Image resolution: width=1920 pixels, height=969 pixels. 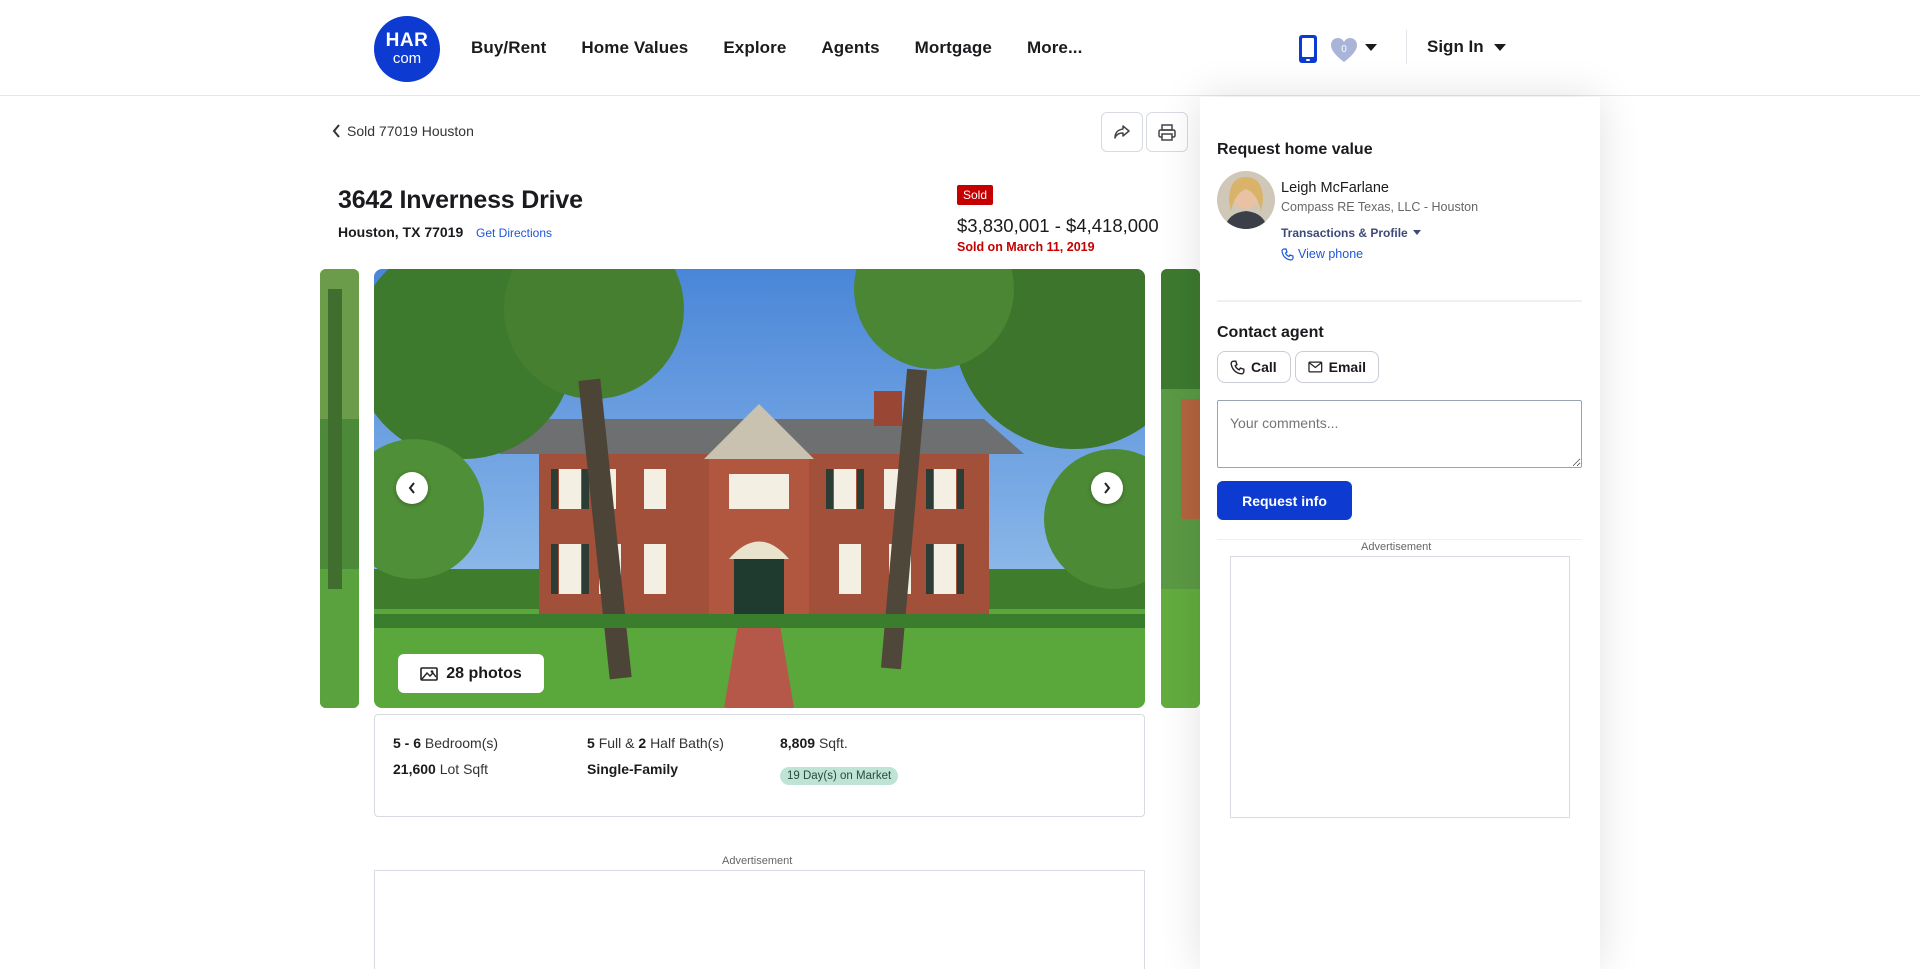 What do you see at coordinates (460, 200) in the screenshot?
I see `listing-title: 3642 Inverness Drive` at bounding box center [460, 200].